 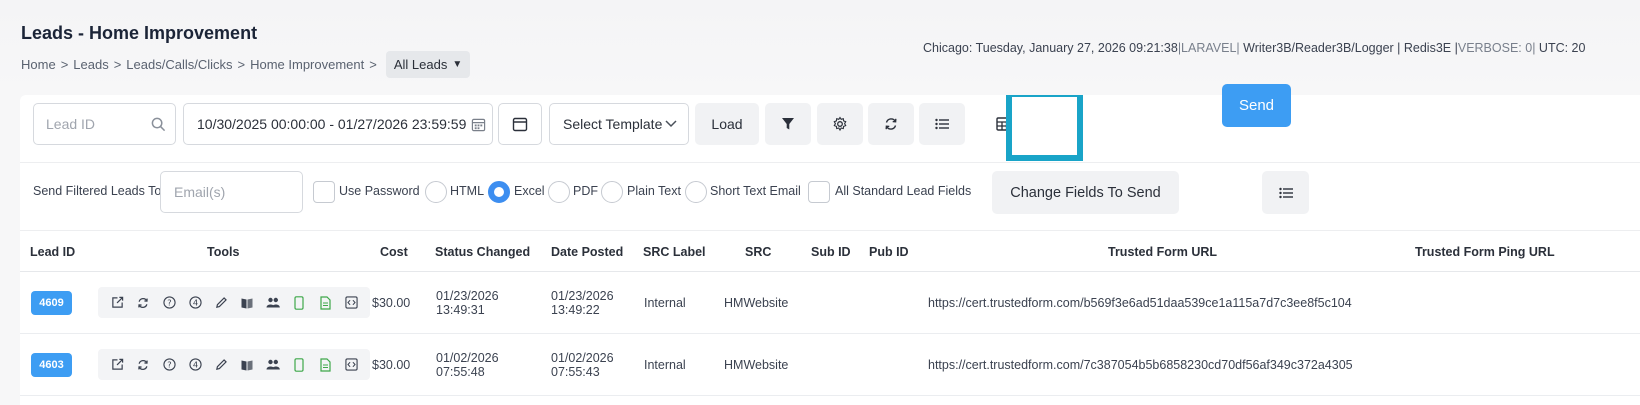 I want to click on breadcrumb-leads-calls-clicks: Leads/Calls/Clicks, so click(x=179, y=64).